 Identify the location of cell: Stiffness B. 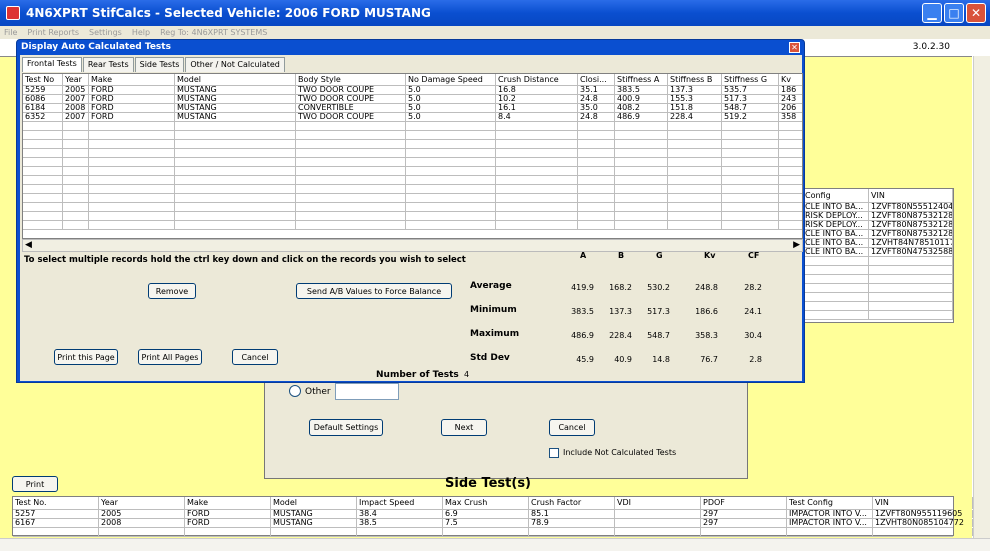
(695, 79).